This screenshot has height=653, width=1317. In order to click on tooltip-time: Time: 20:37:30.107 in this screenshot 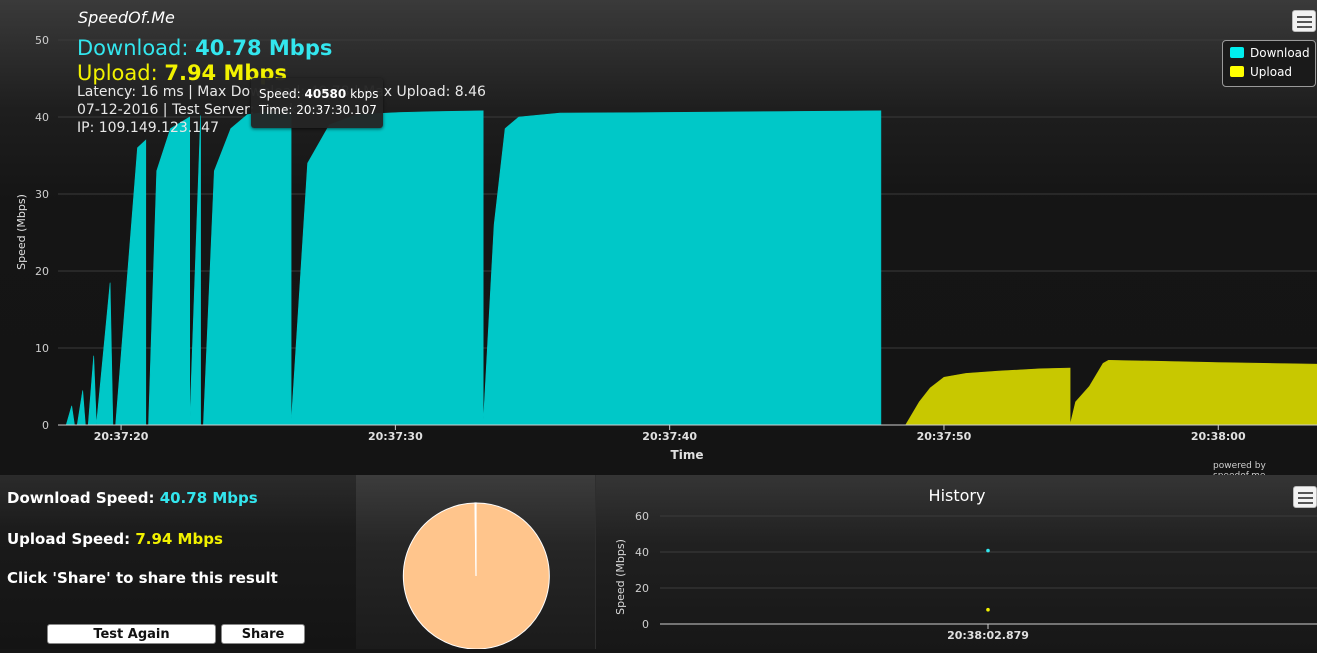, I will do `click(318, 110)`.